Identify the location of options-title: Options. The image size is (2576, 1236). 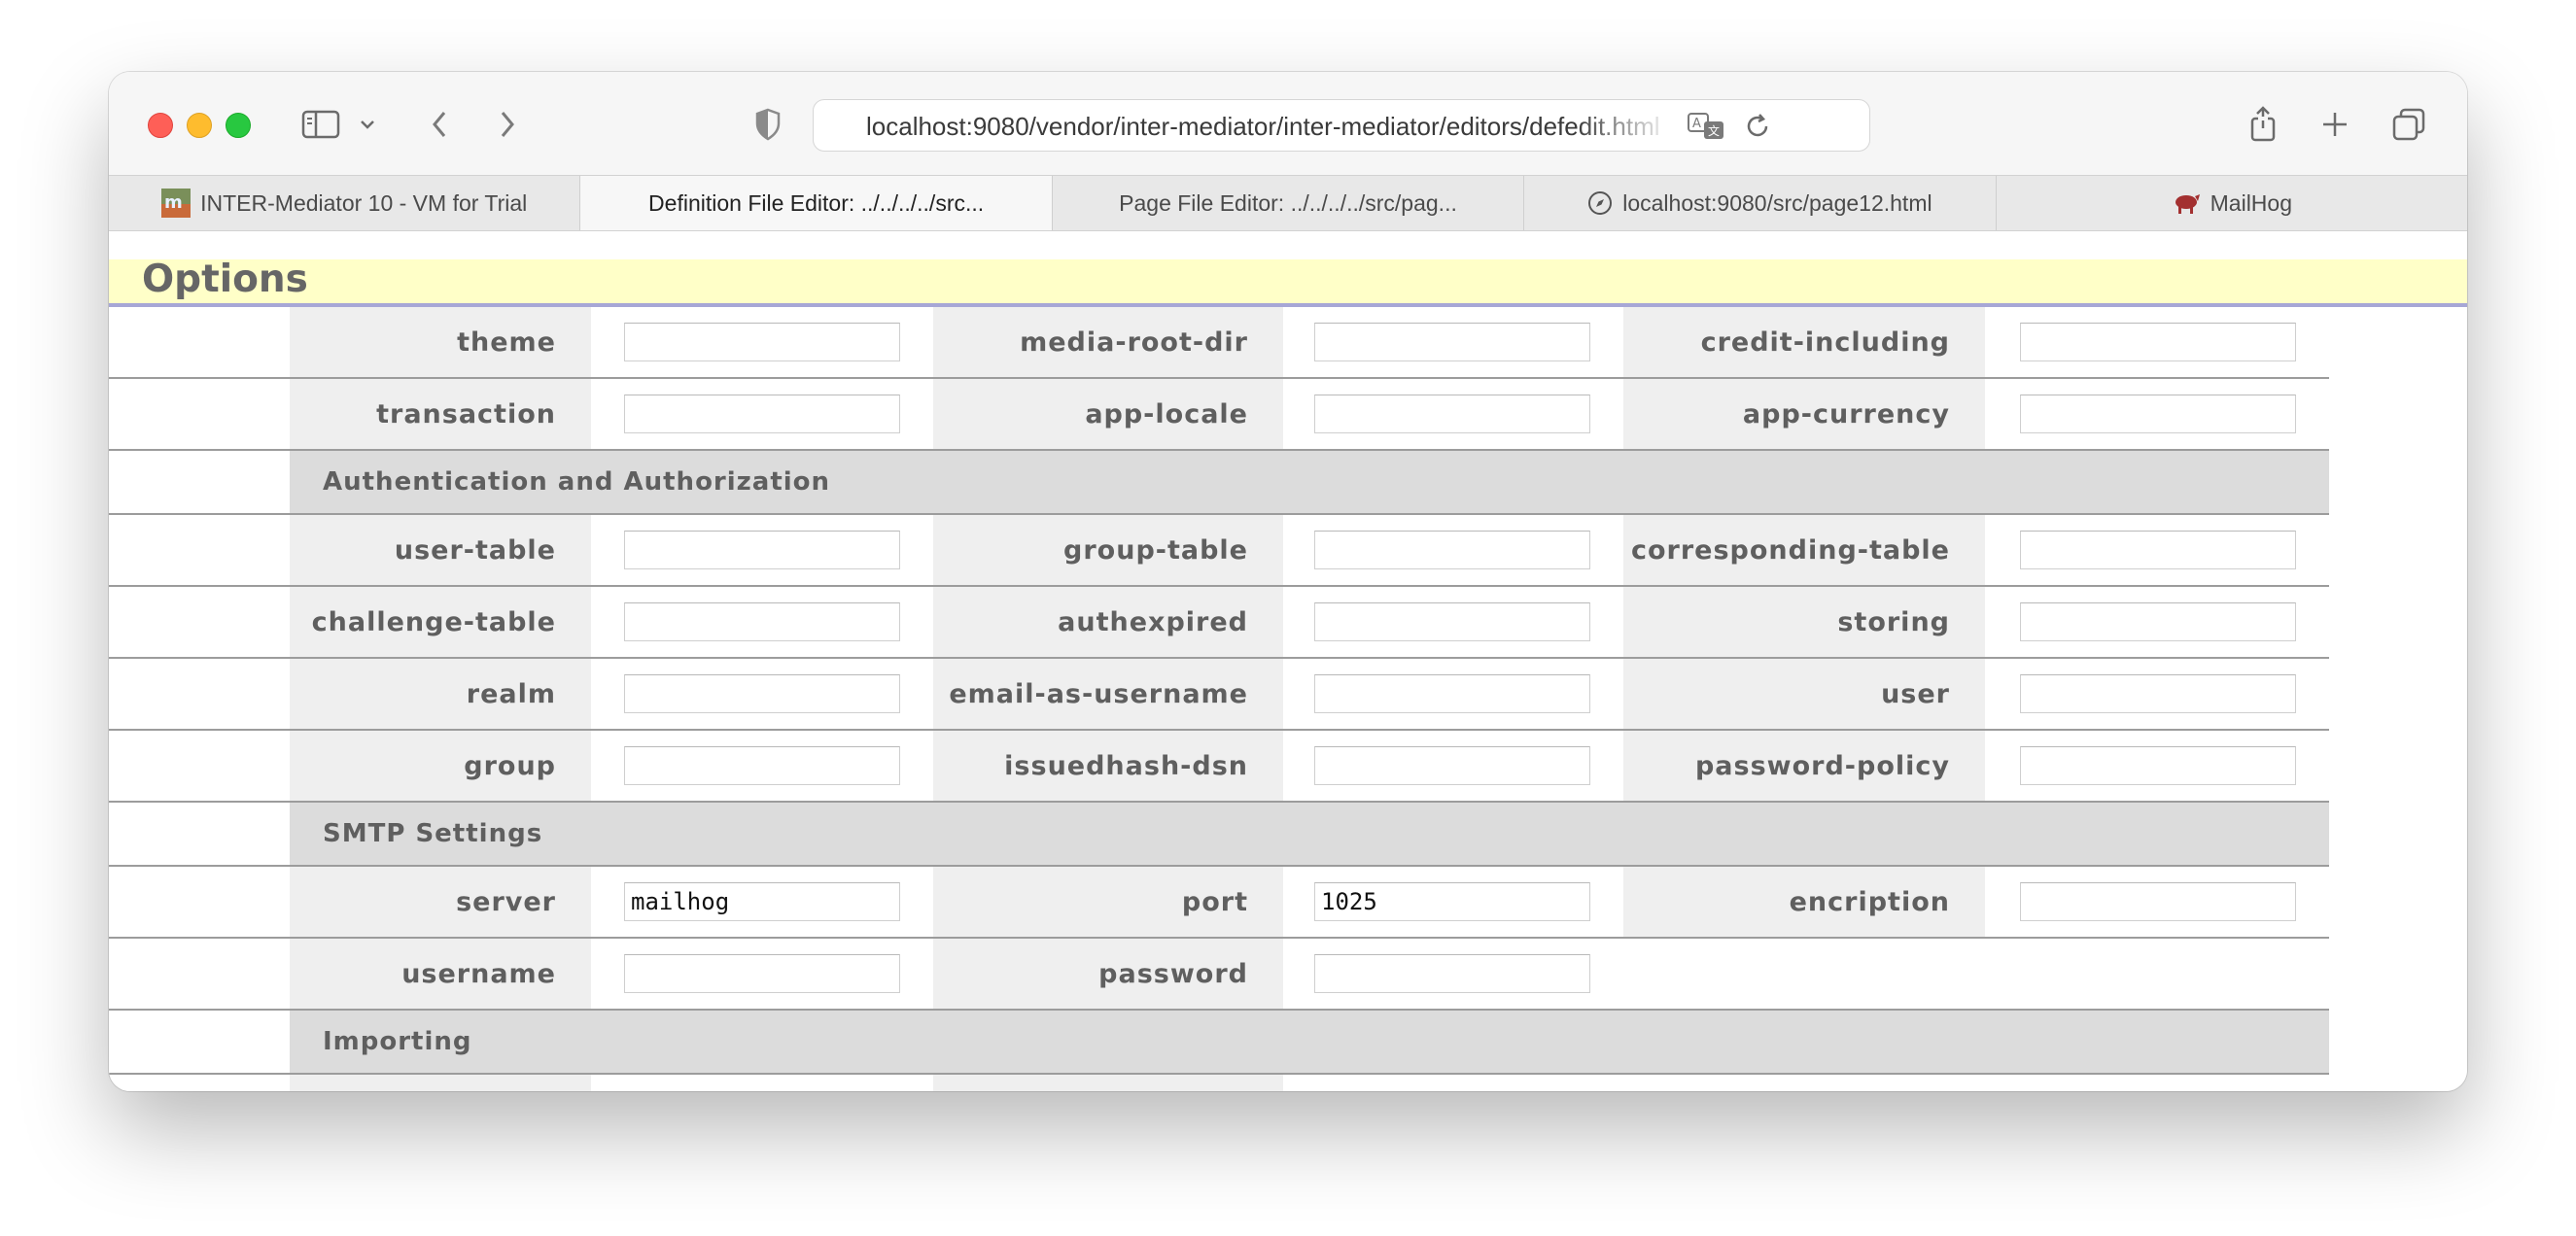
(225, 279).